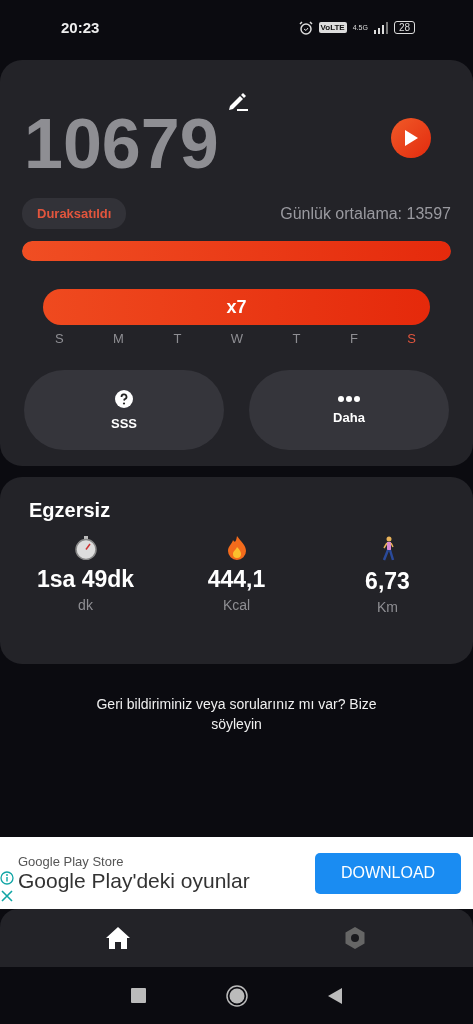 The image size is (473, 1024). What do you see at coordinates (380, 27) in the screenshot?
I see `signal-icon` at bounding box center [380, 27].